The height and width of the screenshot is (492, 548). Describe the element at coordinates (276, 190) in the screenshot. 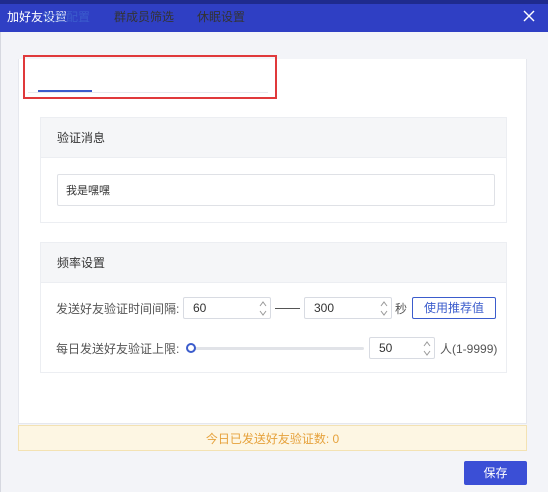

I see `verify-message-input` at that location.